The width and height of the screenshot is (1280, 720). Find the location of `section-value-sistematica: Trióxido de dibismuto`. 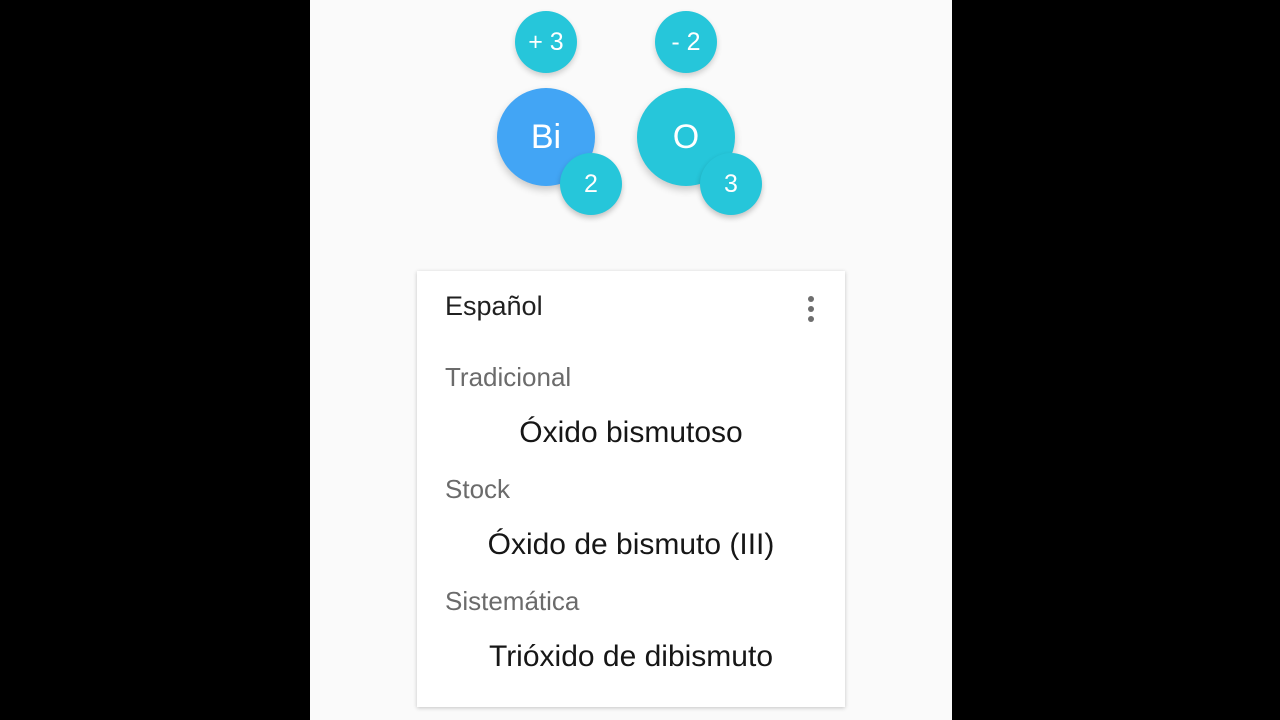

section-value-sistematica: Trióxido de dibismuto is located at coordinates (631, 656).